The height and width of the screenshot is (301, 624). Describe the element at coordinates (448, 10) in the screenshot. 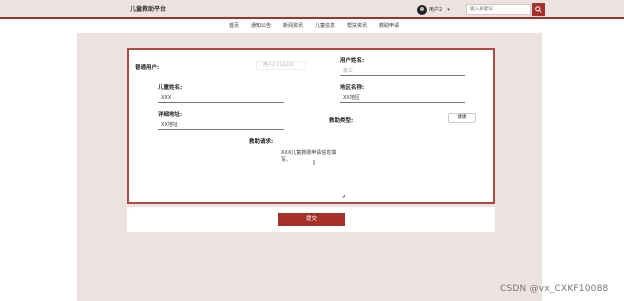

I see `chevron-down-icon: ▾` at that location.